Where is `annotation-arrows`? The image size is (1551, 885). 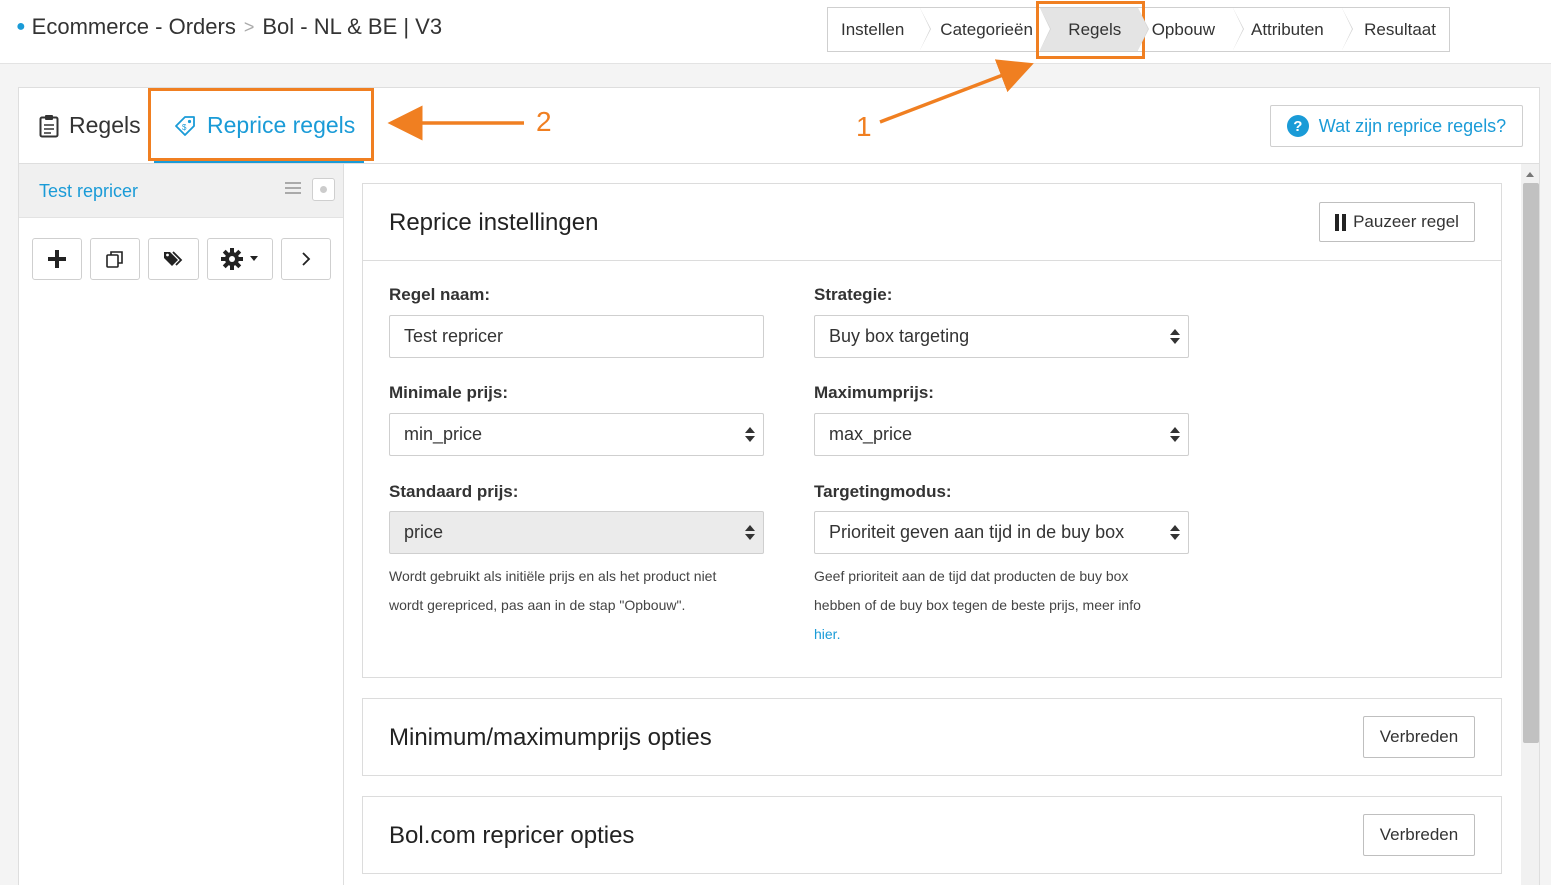 annotation-arrows is located at coordinates (710, 100).